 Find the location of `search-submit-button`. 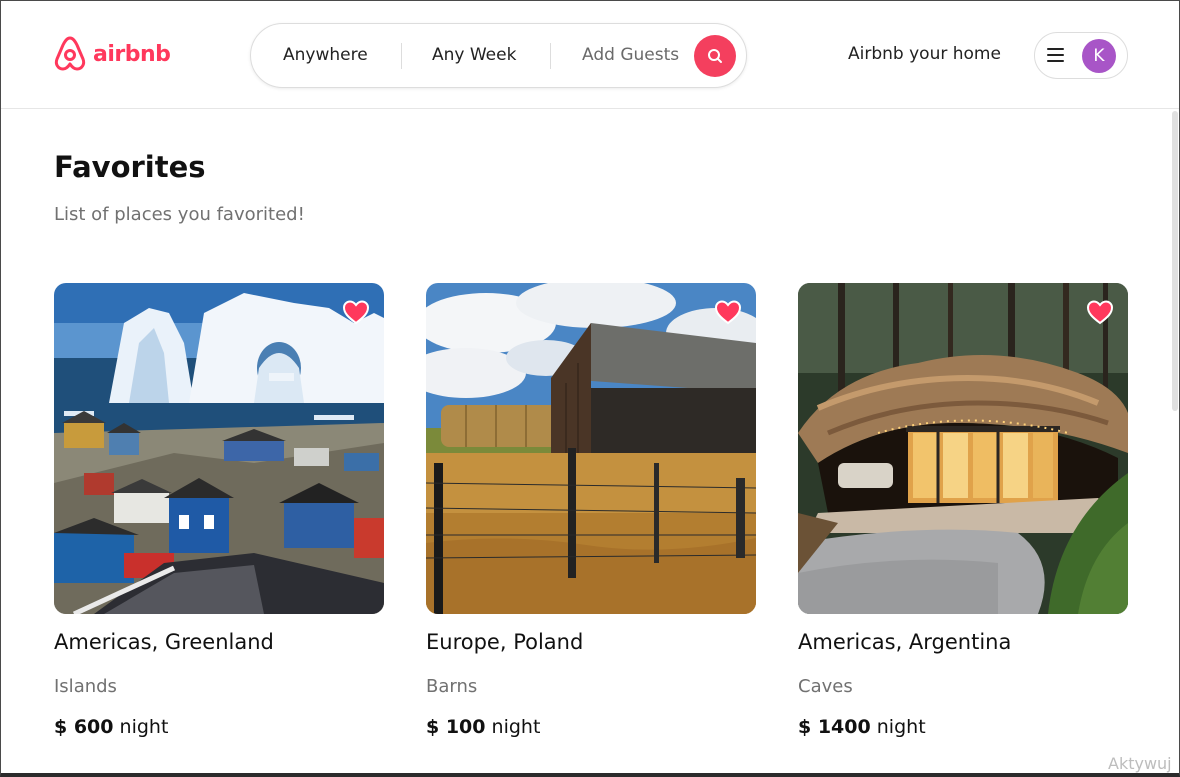

search-submit-button is located at coordinates (715, 56).